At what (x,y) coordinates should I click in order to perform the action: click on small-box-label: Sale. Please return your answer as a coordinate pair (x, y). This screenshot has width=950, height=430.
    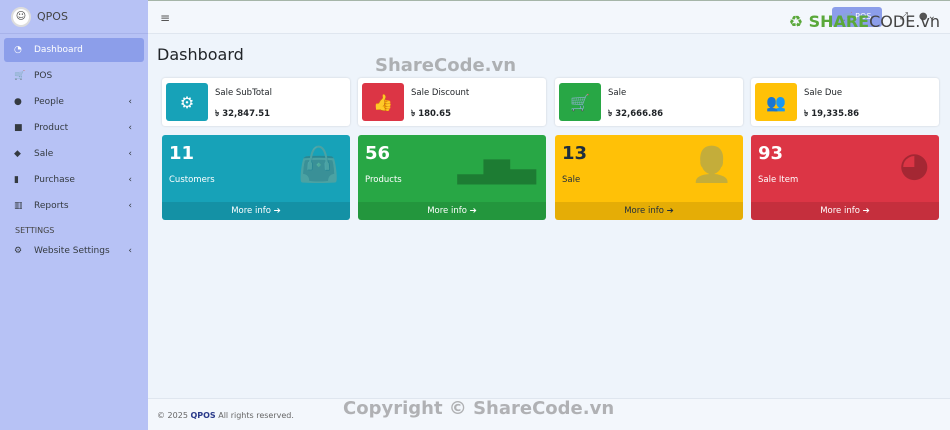
    Looking at the image, I should click on (571, 180).